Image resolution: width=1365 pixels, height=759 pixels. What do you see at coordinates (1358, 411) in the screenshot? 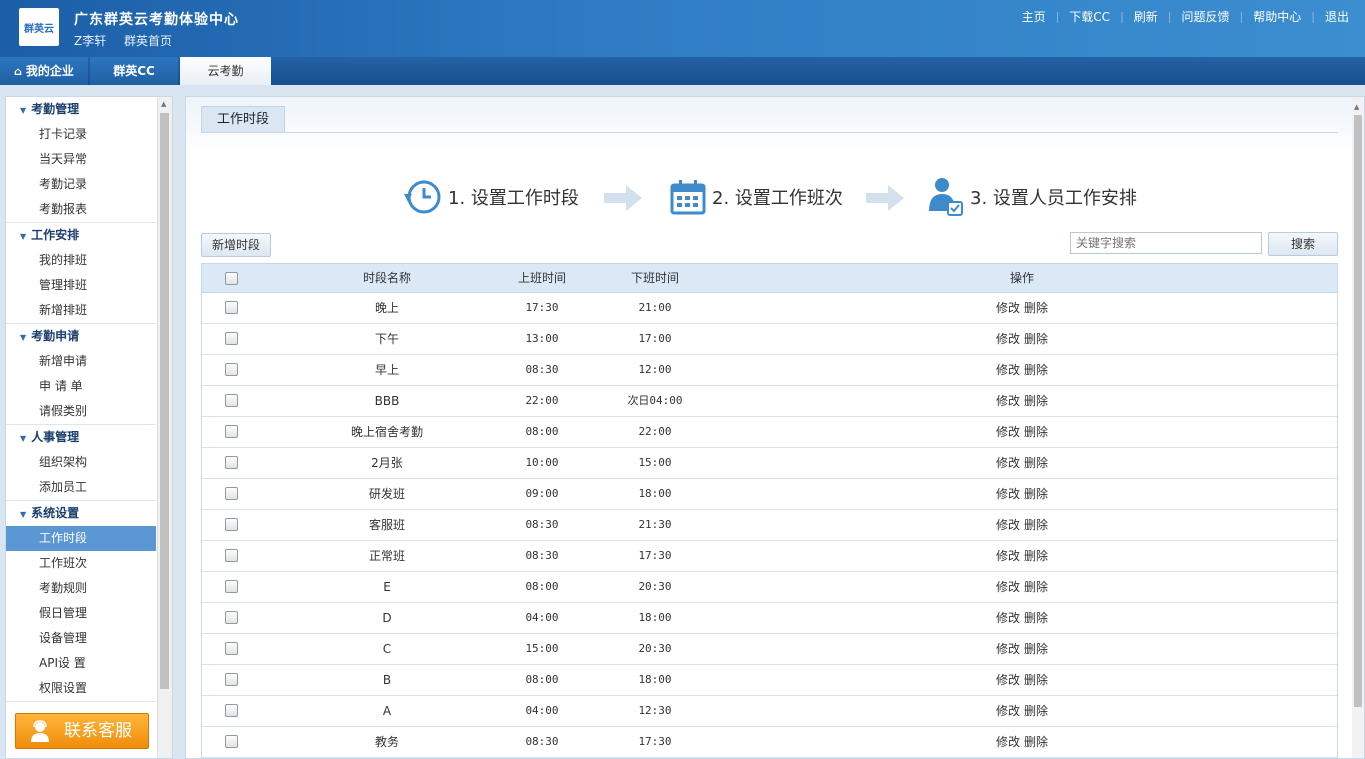
I see `main-scroll-thumb` at bounding box center [1358, 411].